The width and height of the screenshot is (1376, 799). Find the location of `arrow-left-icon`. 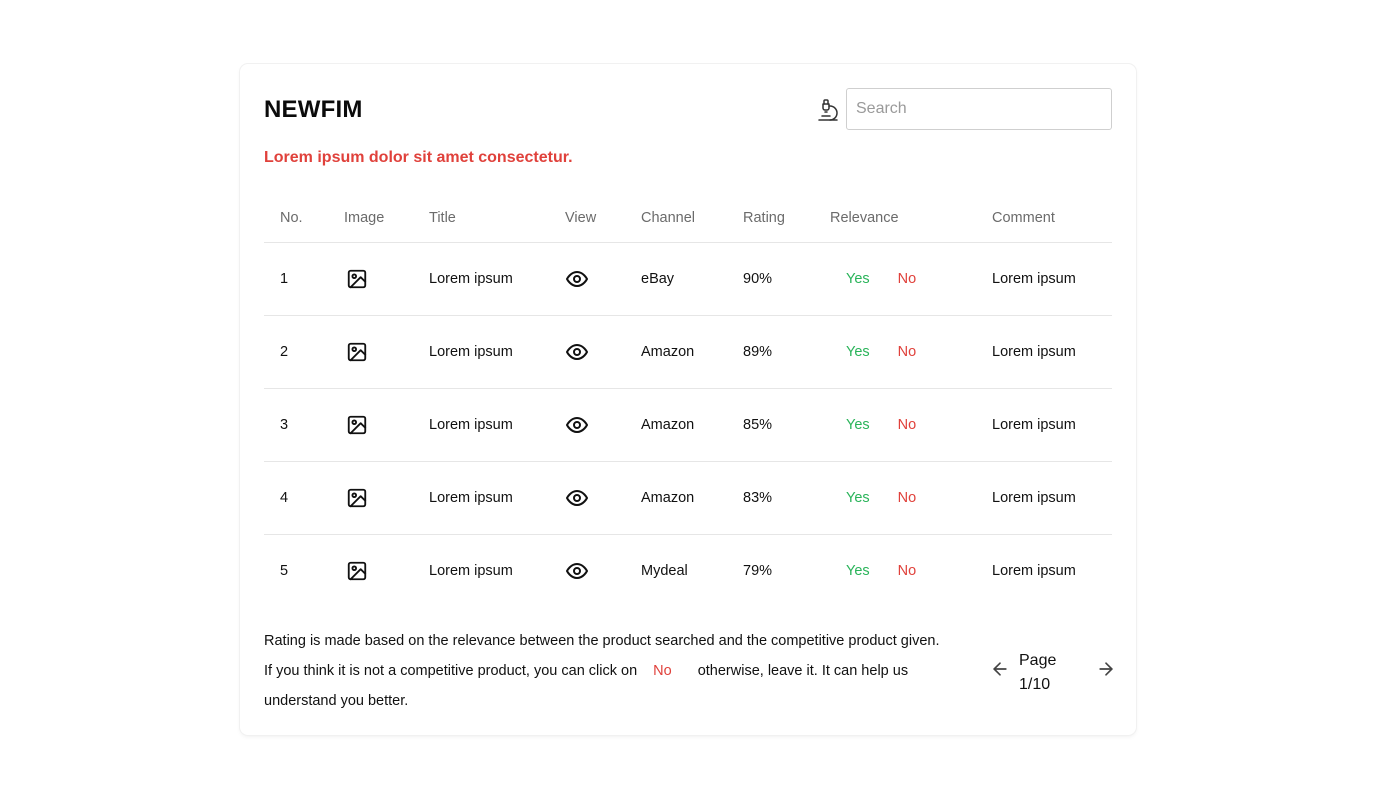

arrow-left-icon is located at coordinates (1000, 669).